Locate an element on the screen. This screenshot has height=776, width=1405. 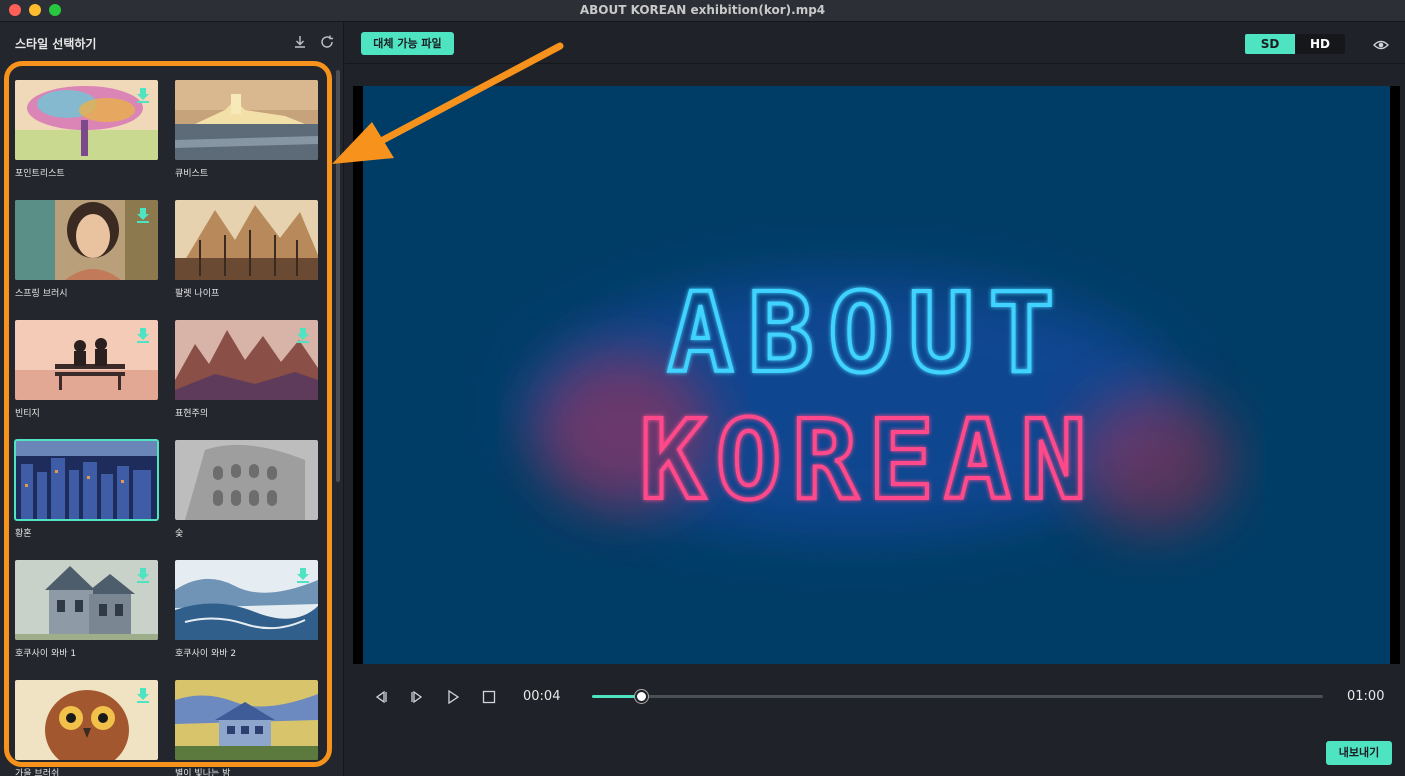
video-text-korean: KOREAN is located at coordinates (867, 460).